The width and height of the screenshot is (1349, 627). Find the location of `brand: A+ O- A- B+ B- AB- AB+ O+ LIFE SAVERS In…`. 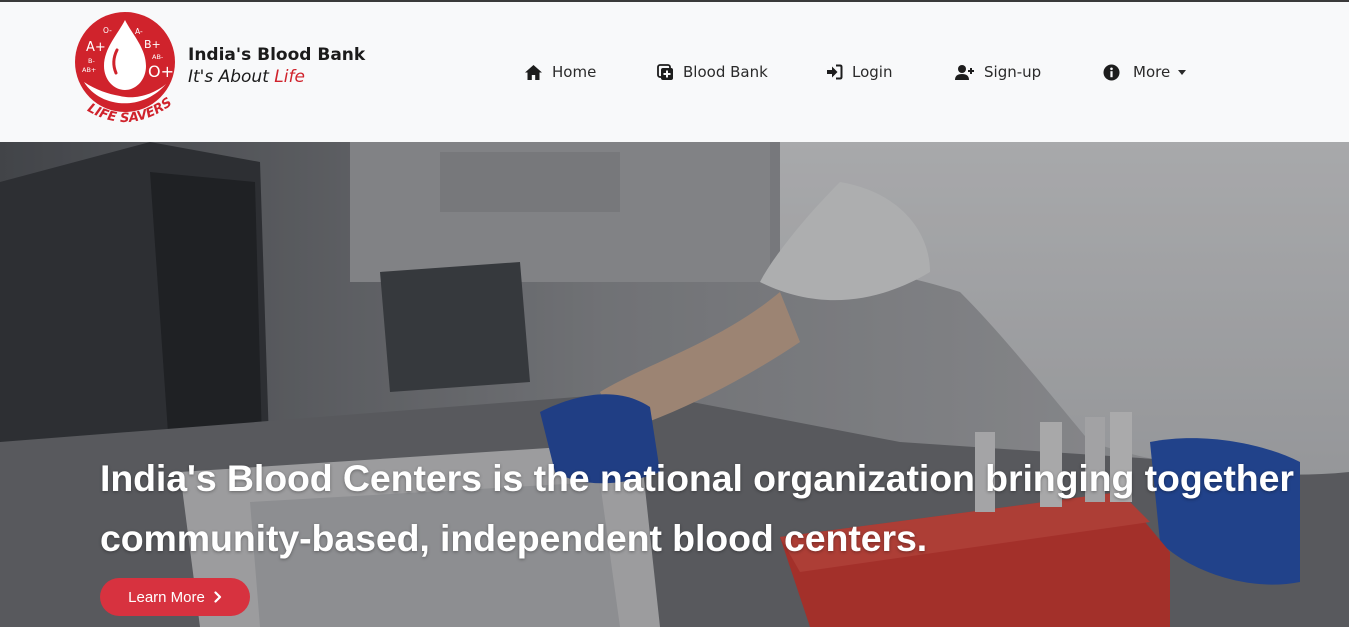

brand: A+ O- A- B+ B- AB- AB+ O+ LIFE SAVERS In… is located at coordinates (217, 71).